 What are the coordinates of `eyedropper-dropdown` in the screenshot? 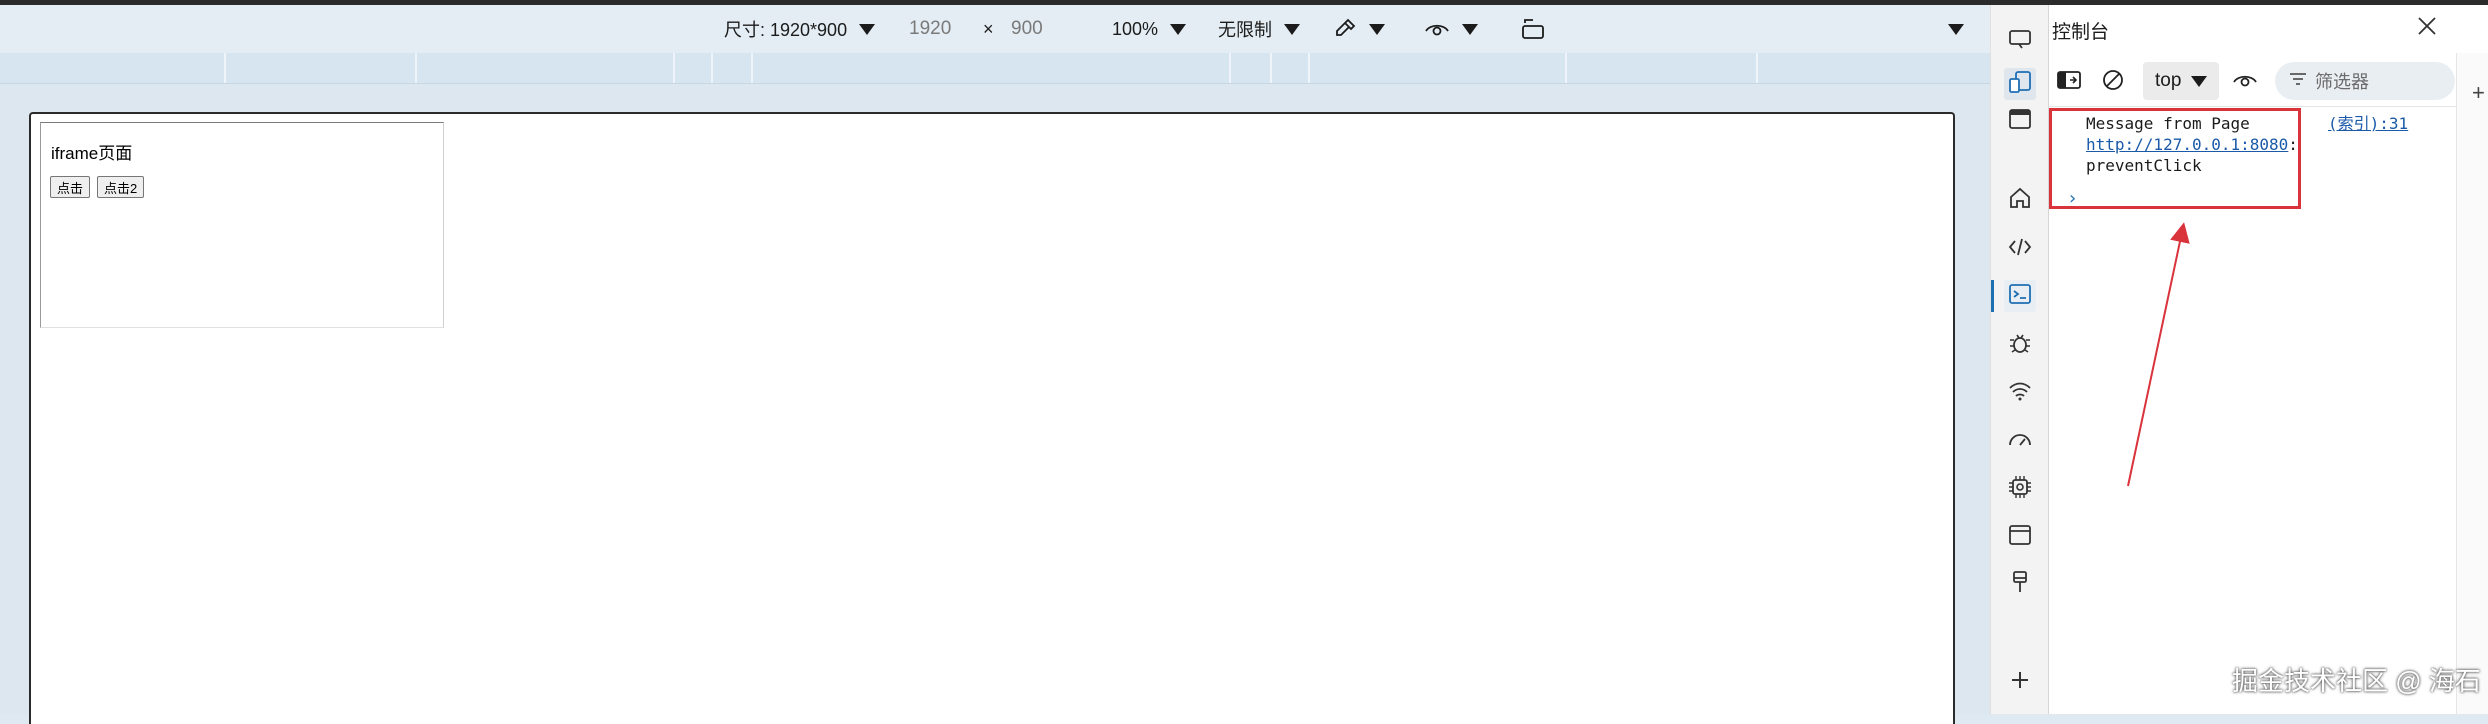 It's located at (1359, 29).